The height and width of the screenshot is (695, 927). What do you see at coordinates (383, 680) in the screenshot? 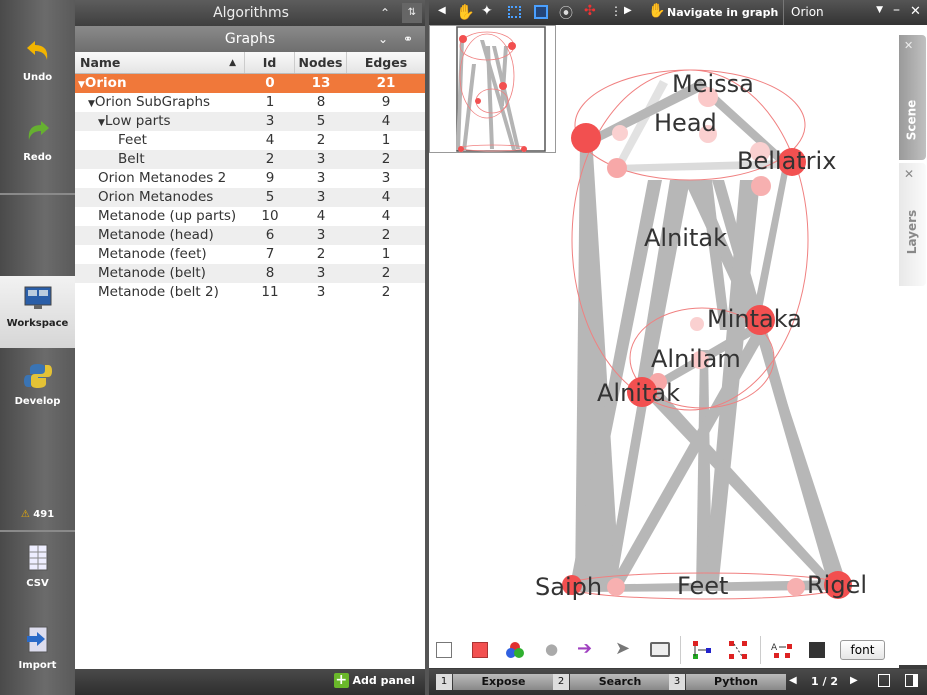
I see `add-panel-label: Add panel` at bounding box center [383, 680].